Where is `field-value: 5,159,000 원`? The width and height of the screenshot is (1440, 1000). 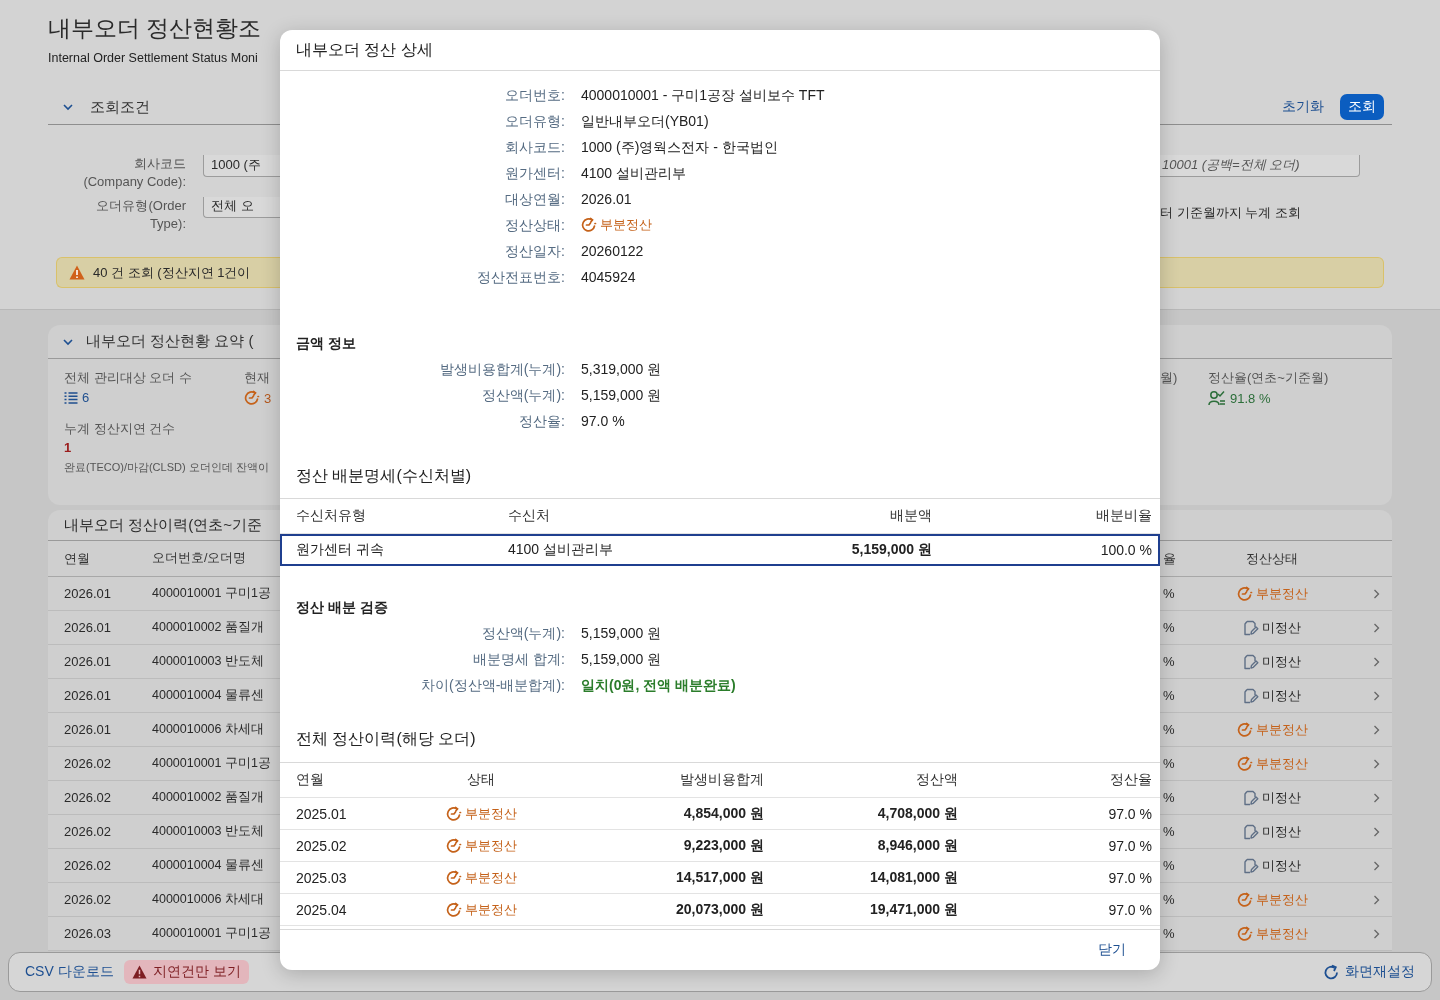 field-value: 5,159,000 원 is located at coordinates (622, 395).